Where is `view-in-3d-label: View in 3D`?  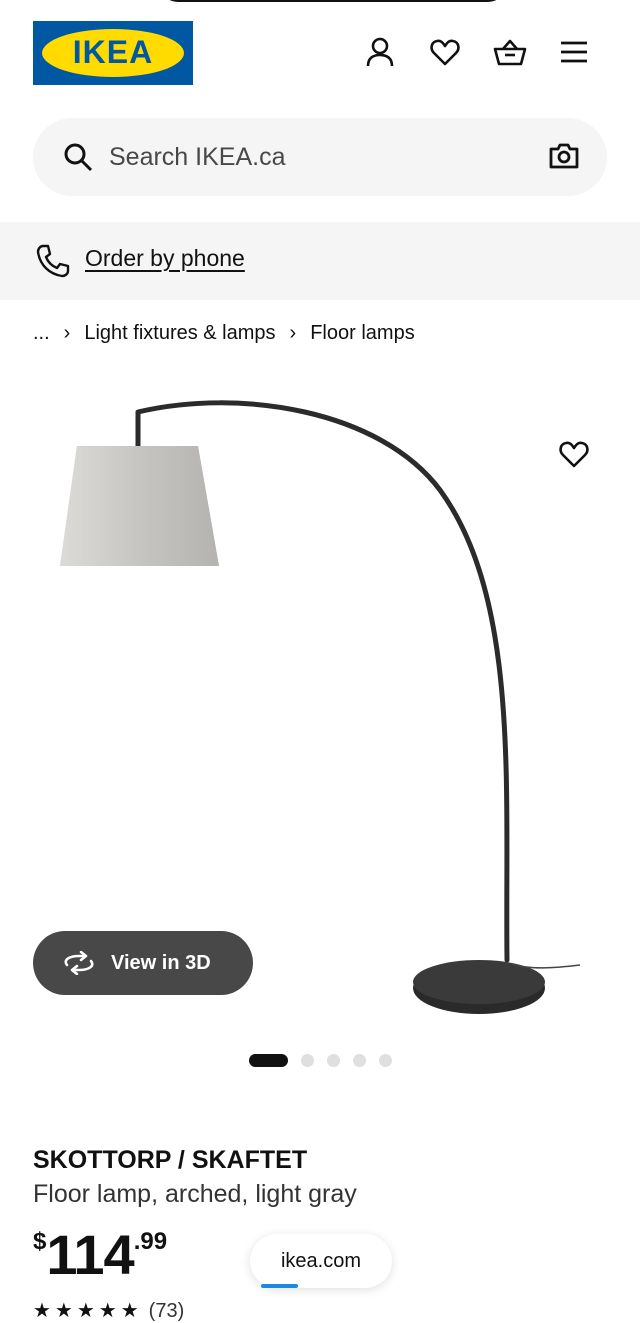 view-in-3d-label: View in 3D is located at coordinates (161, 962).